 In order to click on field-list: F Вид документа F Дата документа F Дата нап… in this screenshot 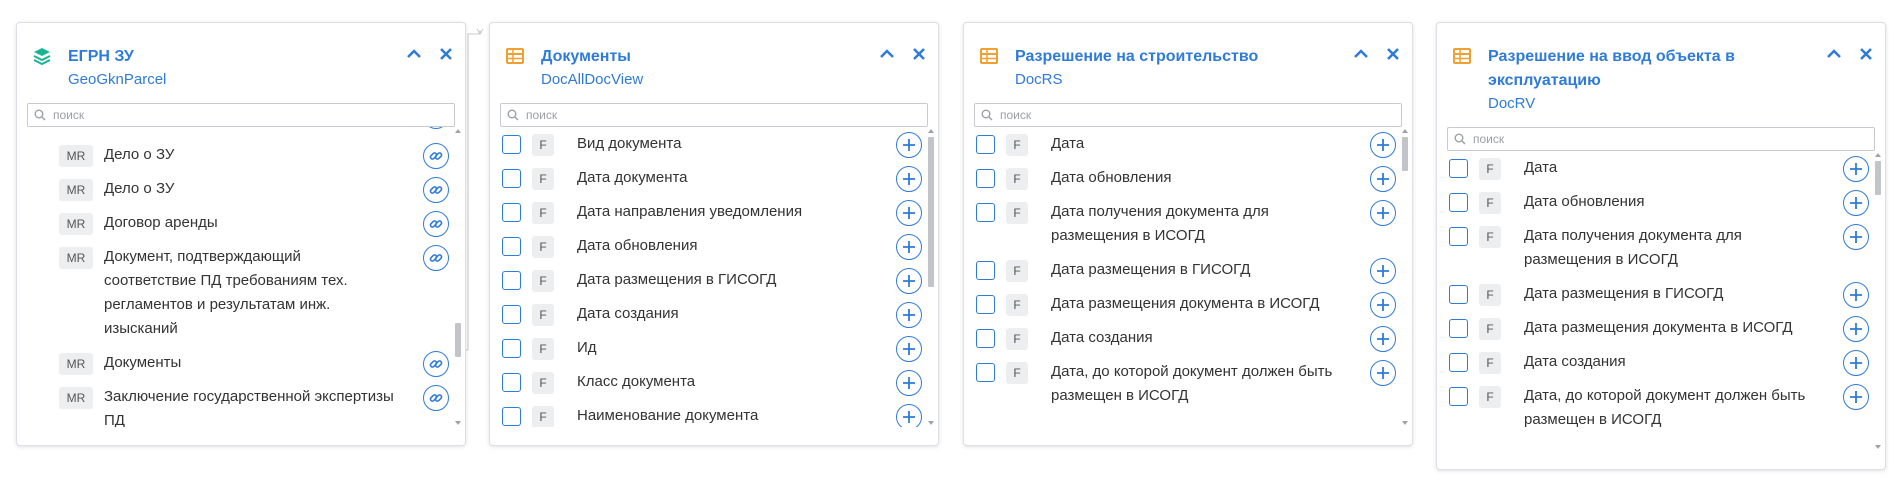, I will do `click(714, 277)`.